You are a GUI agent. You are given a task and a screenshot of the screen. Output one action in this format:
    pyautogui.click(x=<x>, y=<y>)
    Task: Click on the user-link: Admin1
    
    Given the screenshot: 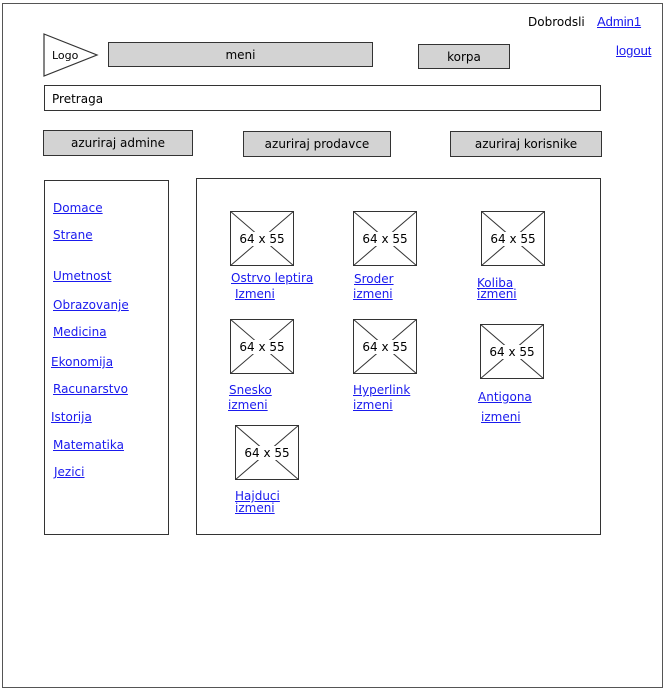 What is the action you would take?
    pyautogui.click(x=619, y=21)
    